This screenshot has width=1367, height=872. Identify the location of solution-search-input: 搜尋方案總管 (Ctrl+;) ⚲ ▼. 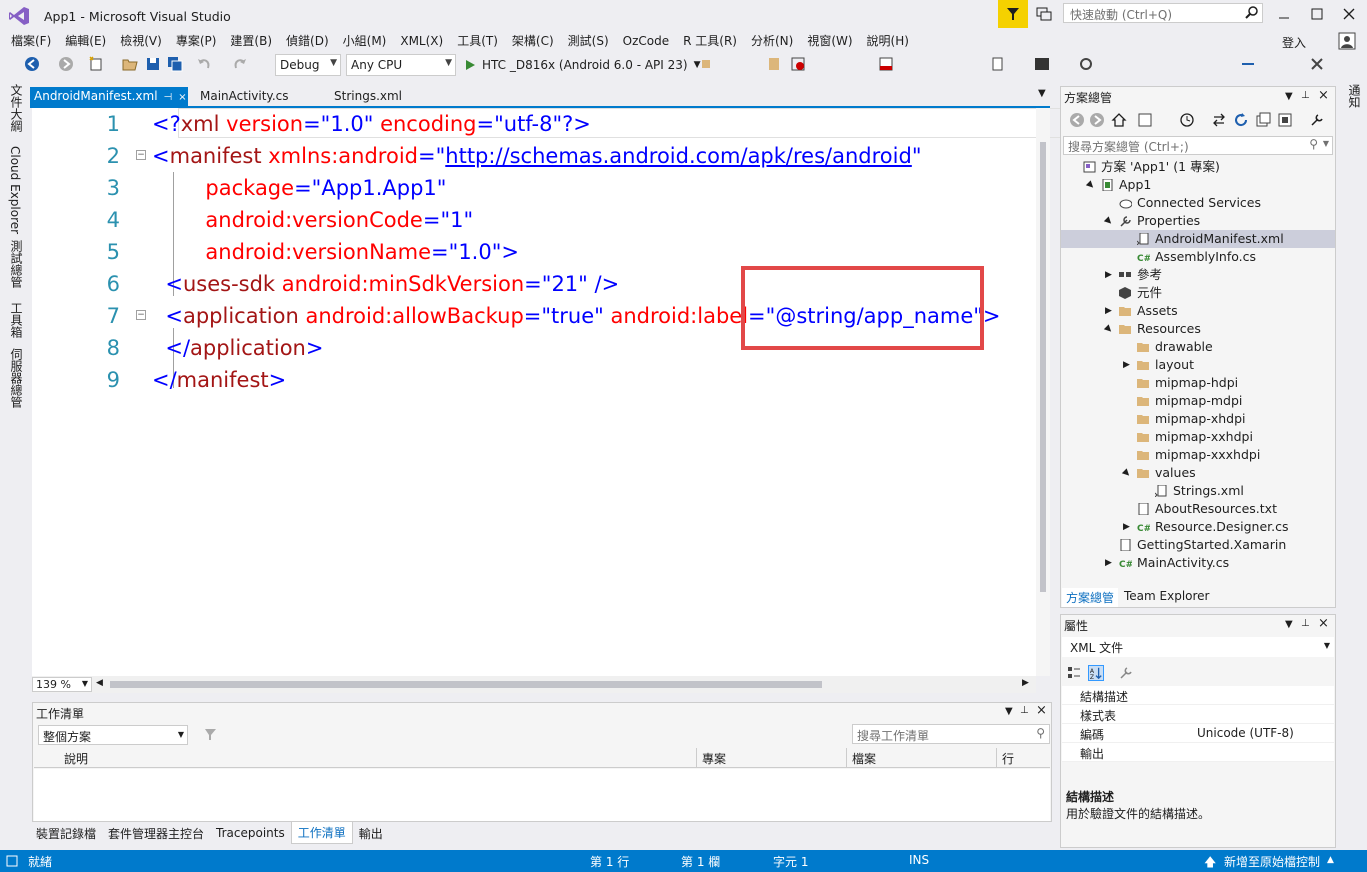
(1198, 145).